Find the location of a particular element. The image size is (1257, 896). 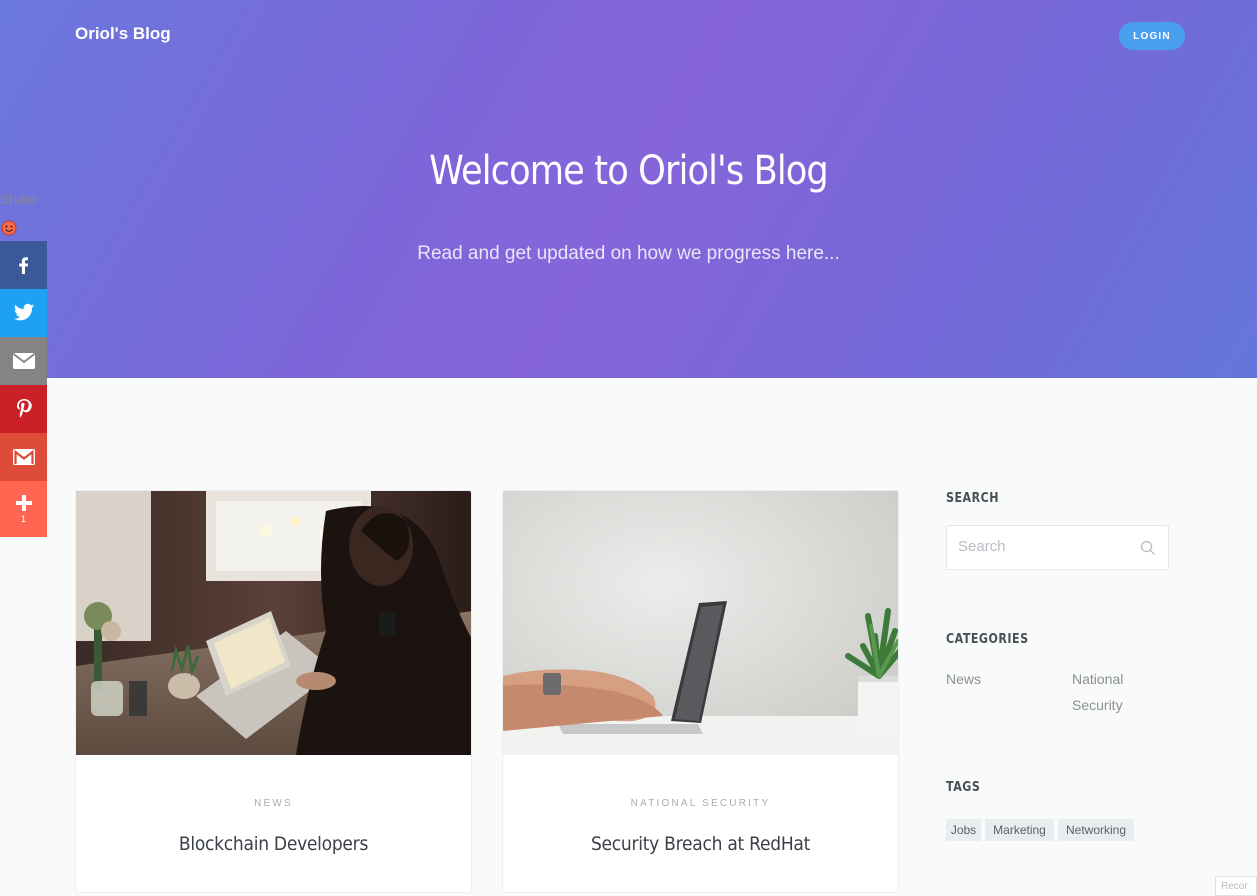

site-brand: Oriol's Blog is located at coordinates (123, 34).